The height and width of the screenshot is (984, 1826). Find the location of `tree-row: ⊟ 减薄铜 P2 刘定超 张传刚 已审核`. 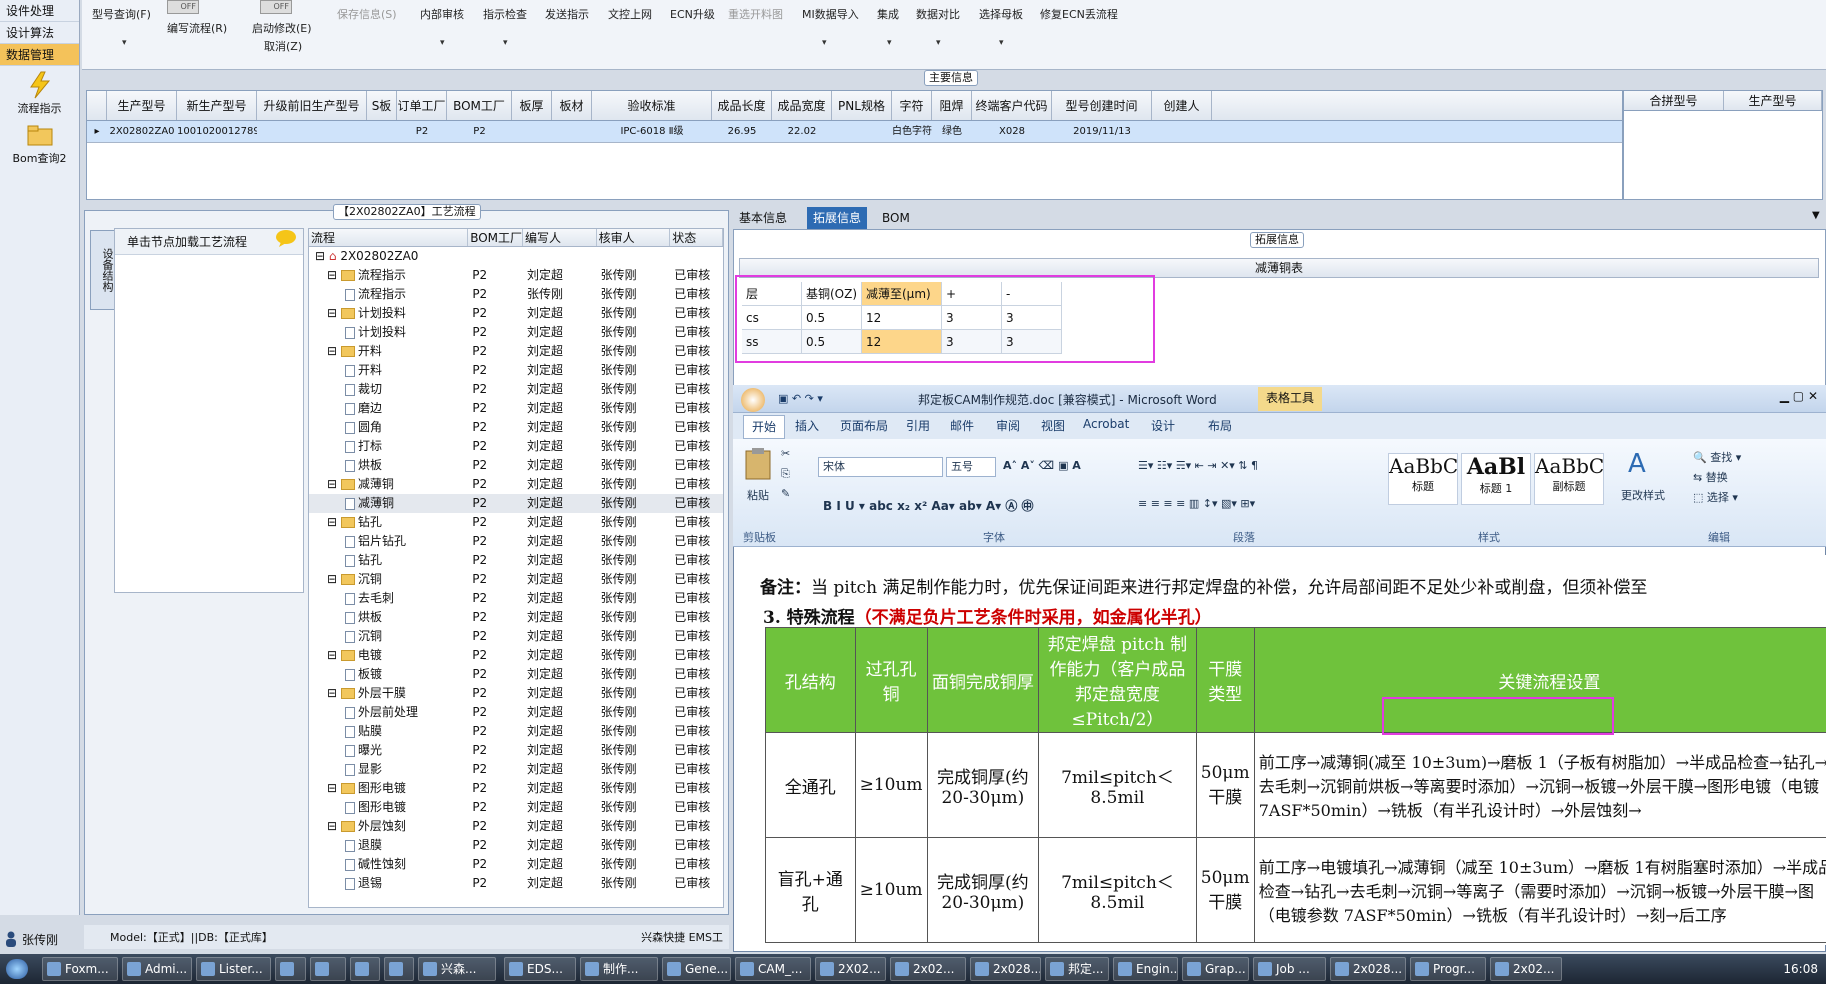

tree-row: ⊟ 减薄铜 P2 刘定超 张传刚 已审核 is located at coordinates (516, 484).